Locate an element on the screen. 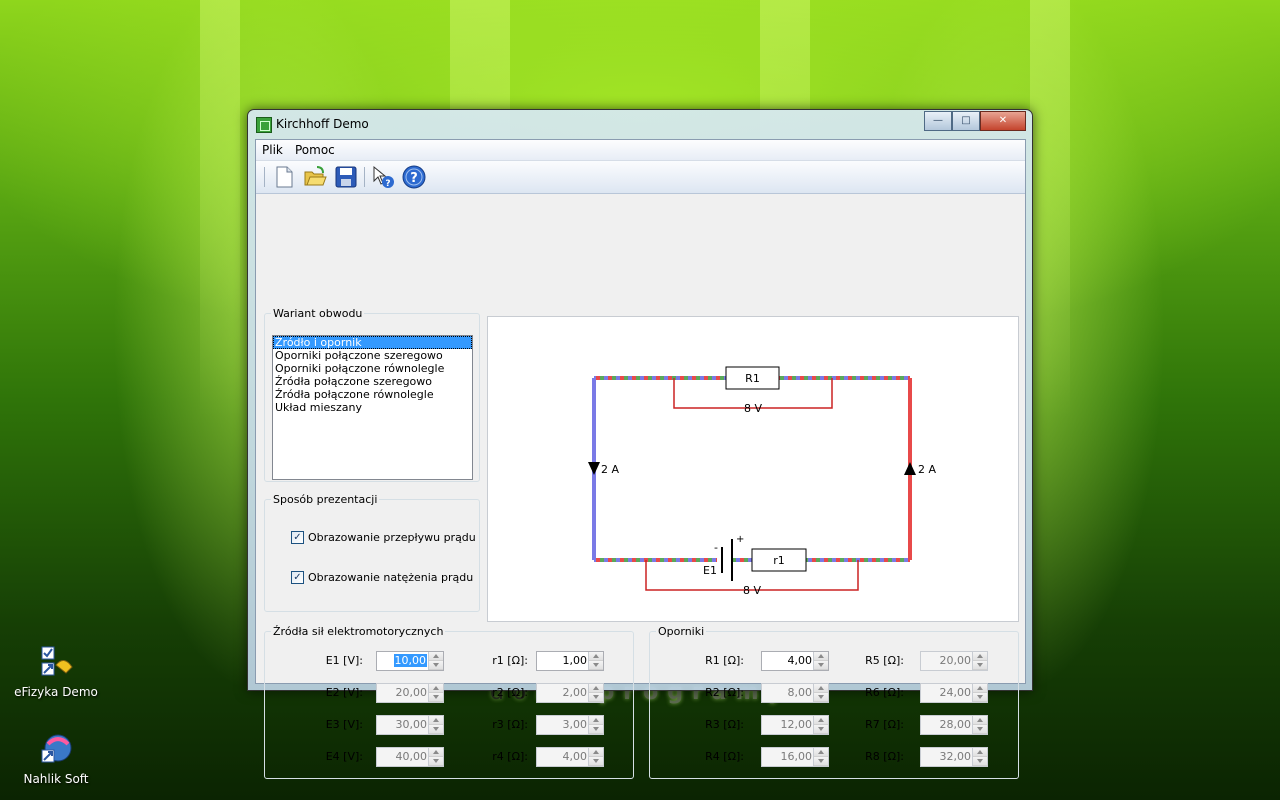 This screenshot has height=800, width=1280. r8-field-label: R8 [Ω]: is located at coordinates (884, 756).